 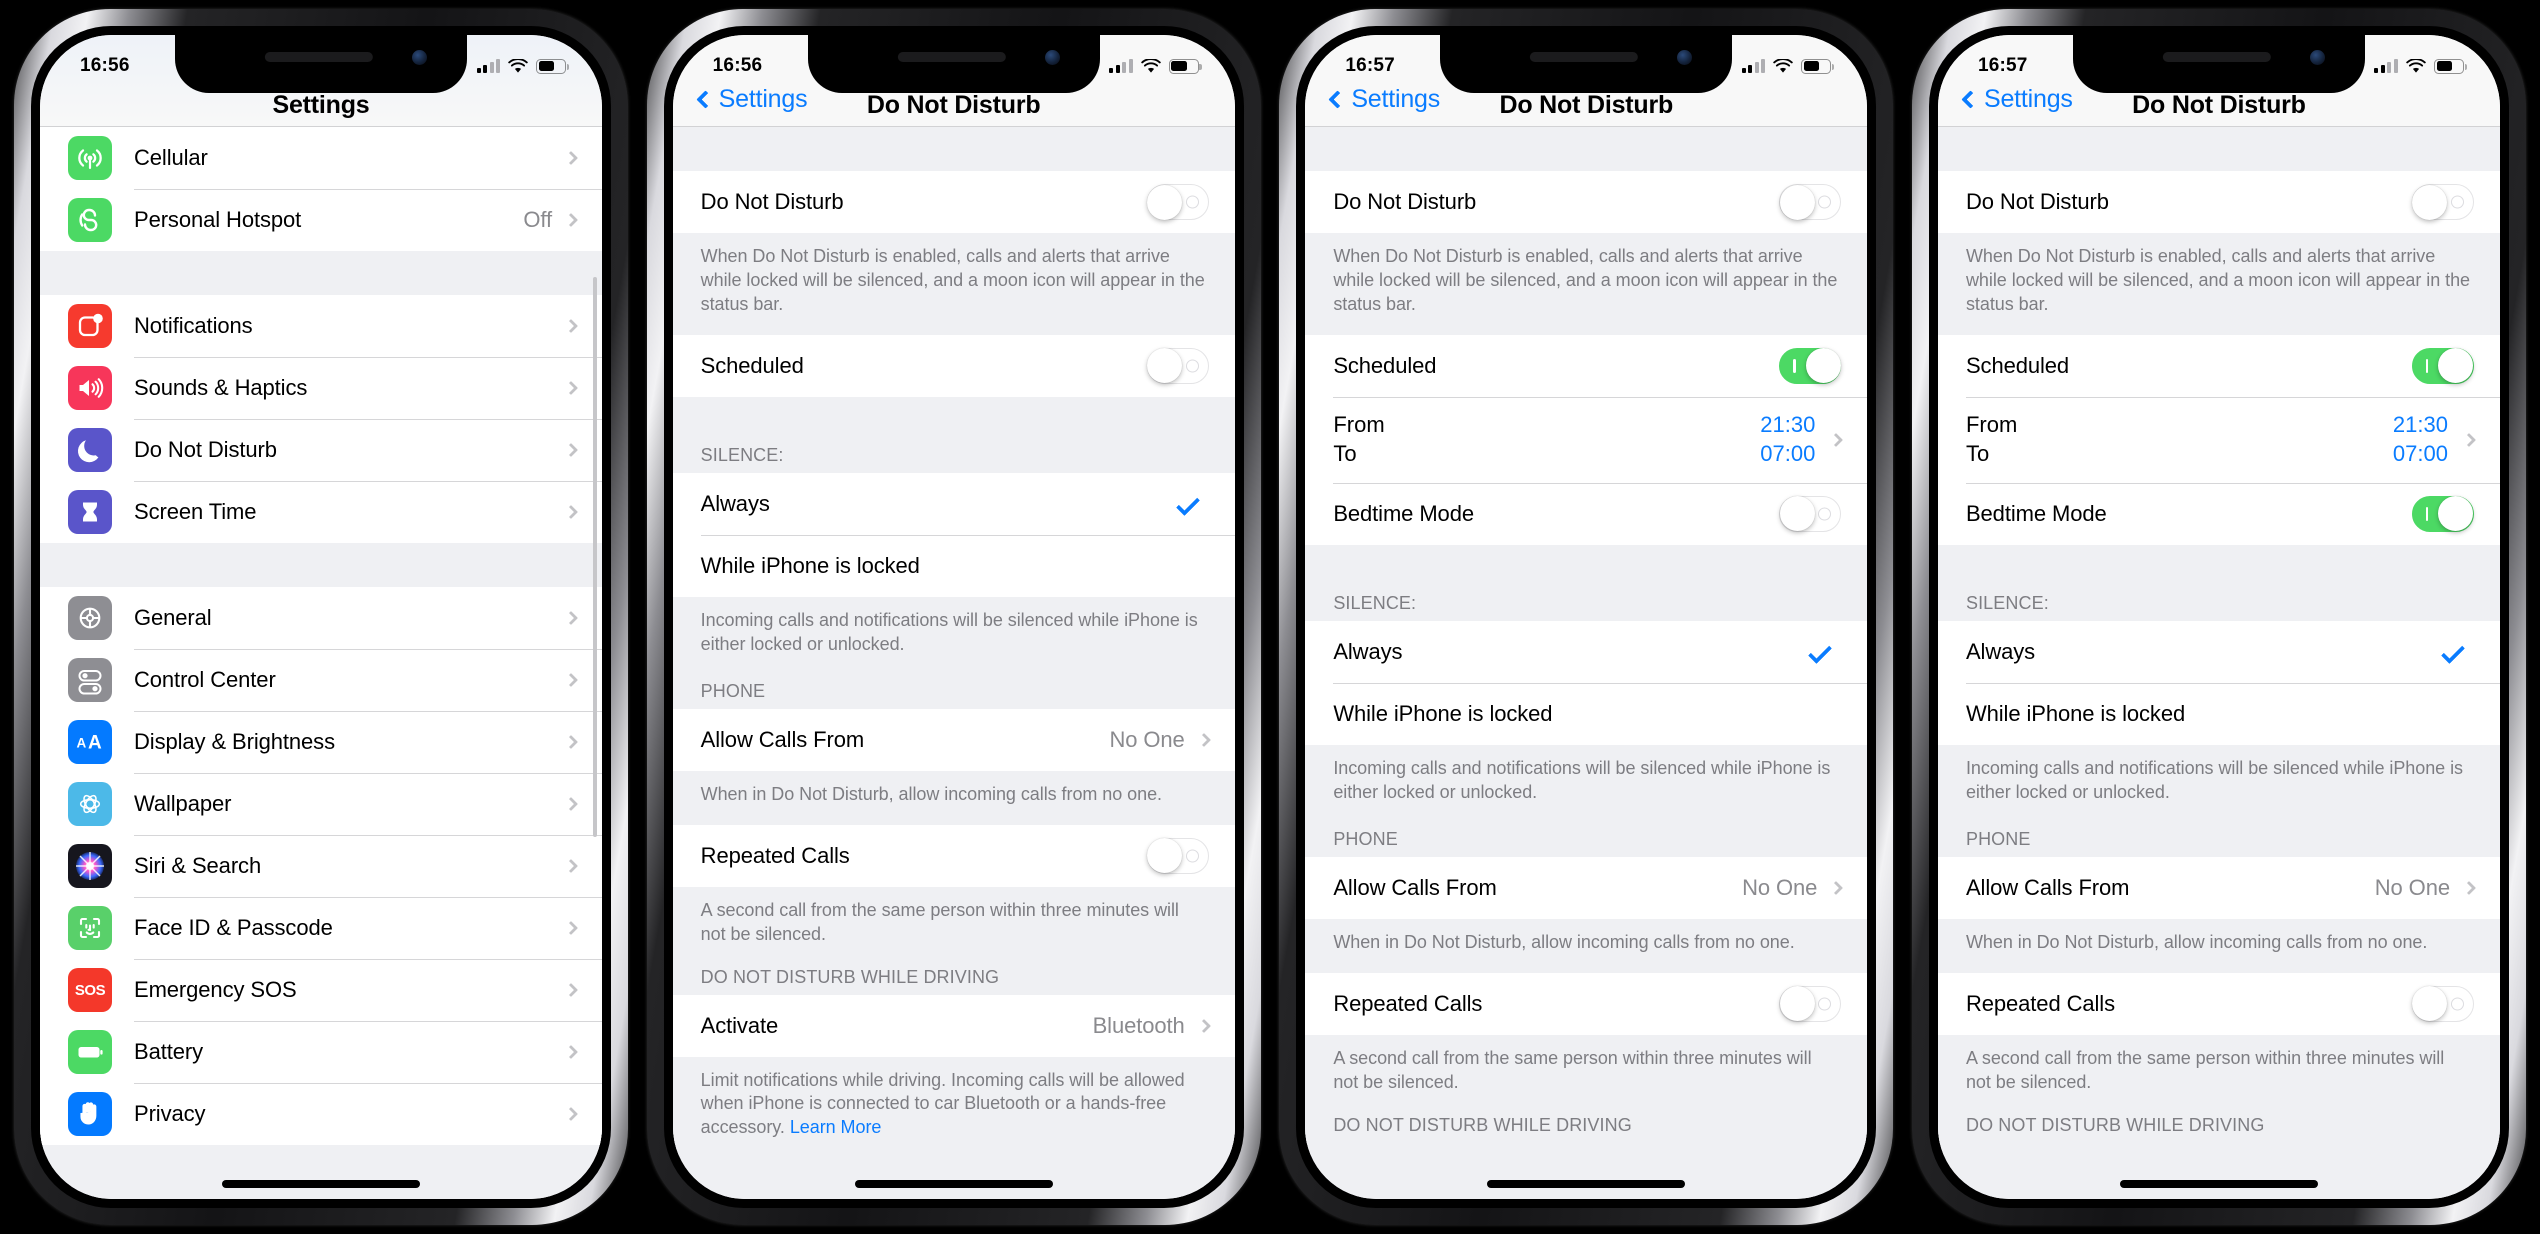 I want to click on sidebar-item-general: General, so click(x=321, y=618).